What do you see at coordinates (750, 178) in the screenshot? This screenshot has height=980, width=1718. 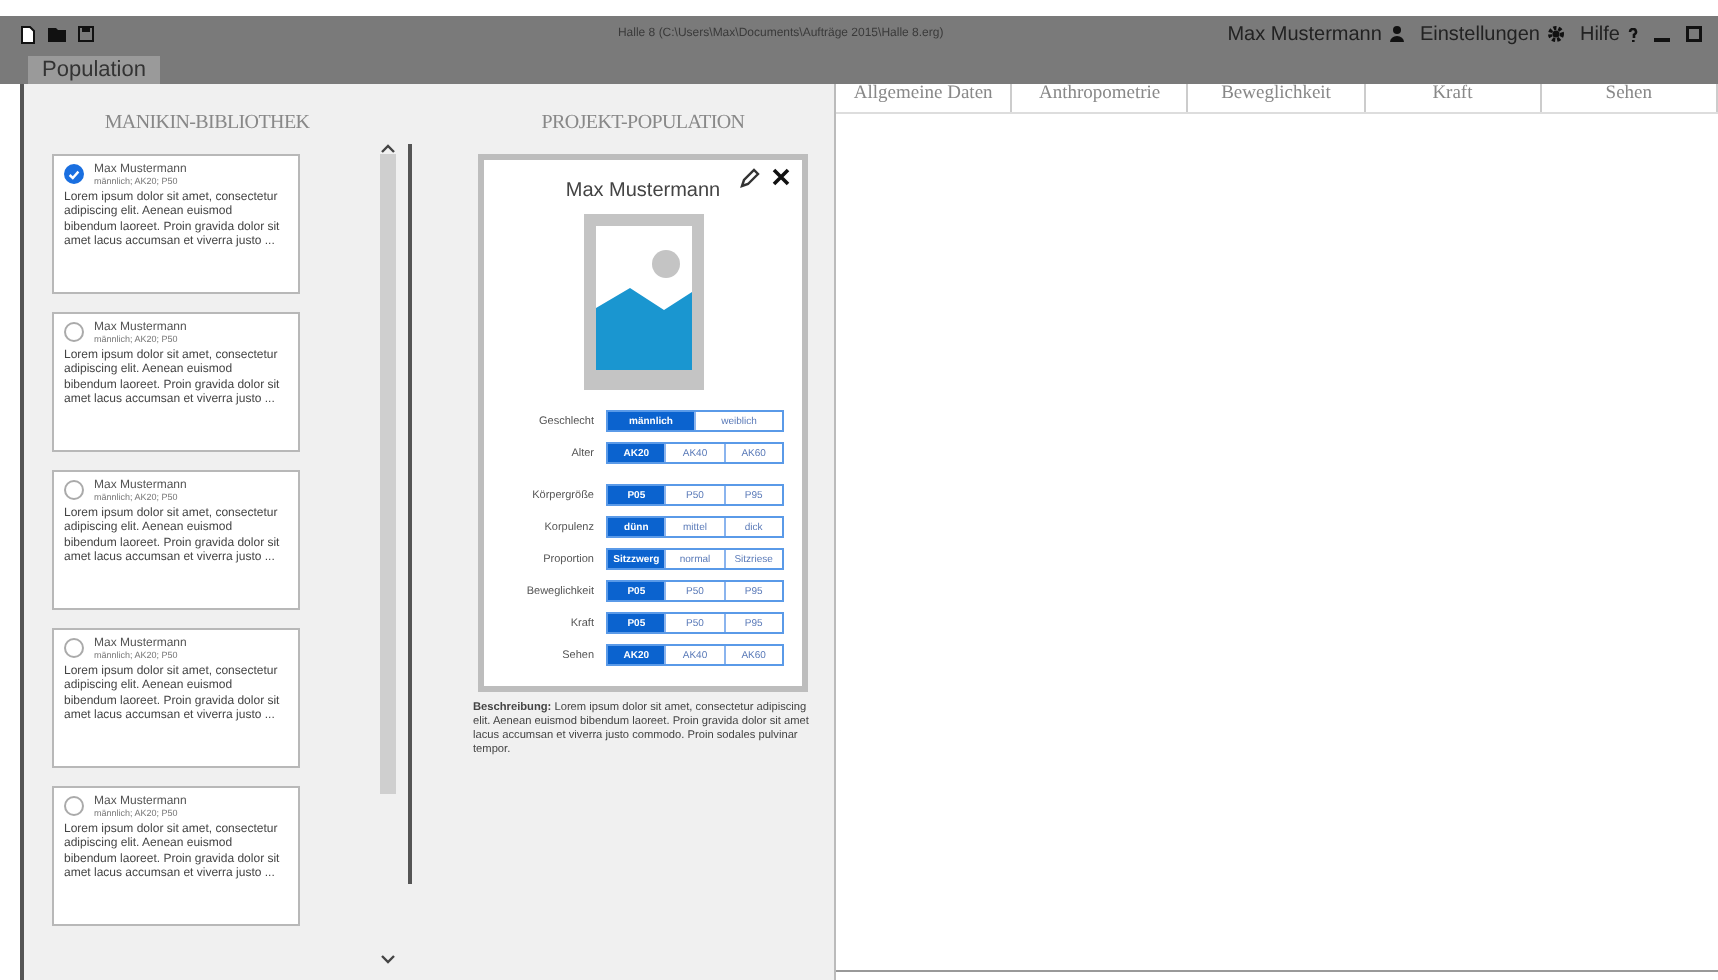 I see `pencil-icon` at bounding box center [750, 178].